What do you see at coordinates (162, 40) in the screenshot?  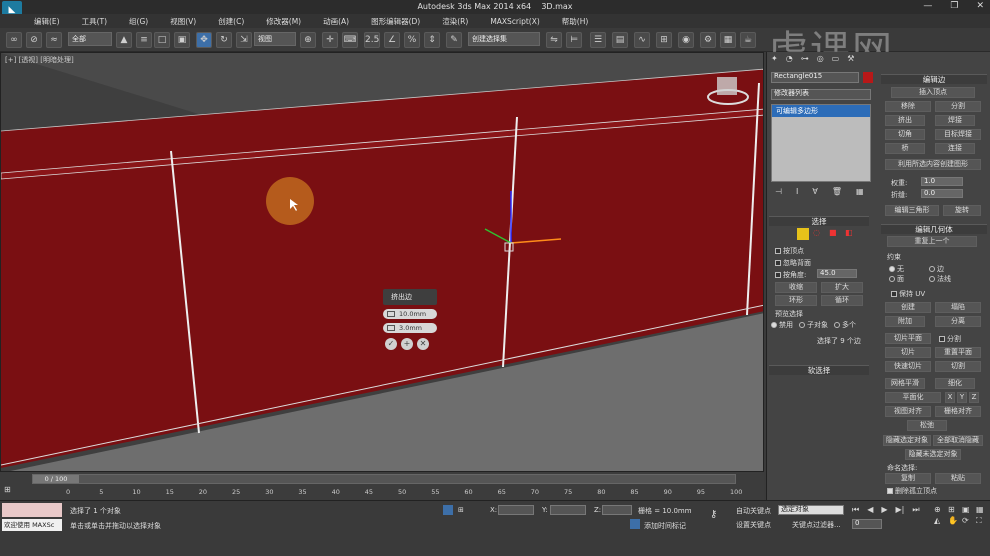 I see `rect-selection-icon: □` at bounding box center [162, 40].